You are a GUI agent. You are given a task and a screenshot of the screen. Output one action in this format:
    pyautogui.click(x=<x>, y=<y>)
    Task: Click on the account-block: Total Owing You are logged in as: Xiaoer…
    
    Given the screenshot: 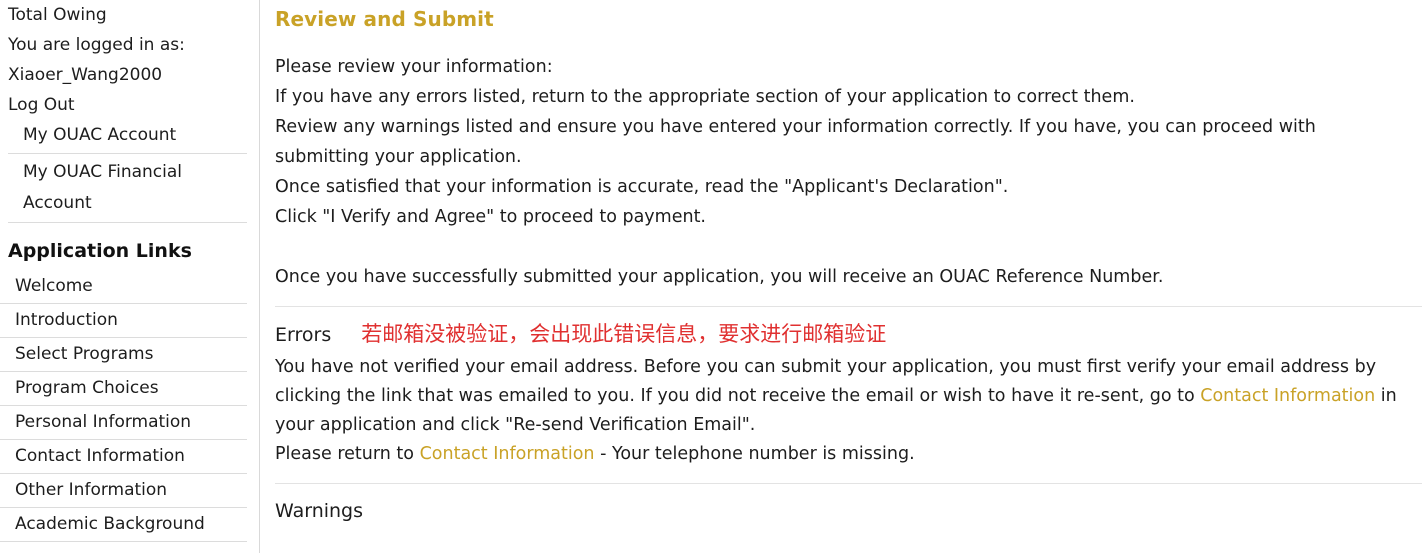 What is the action you would take?
    pyautogui.click(x=129, y=75)
    